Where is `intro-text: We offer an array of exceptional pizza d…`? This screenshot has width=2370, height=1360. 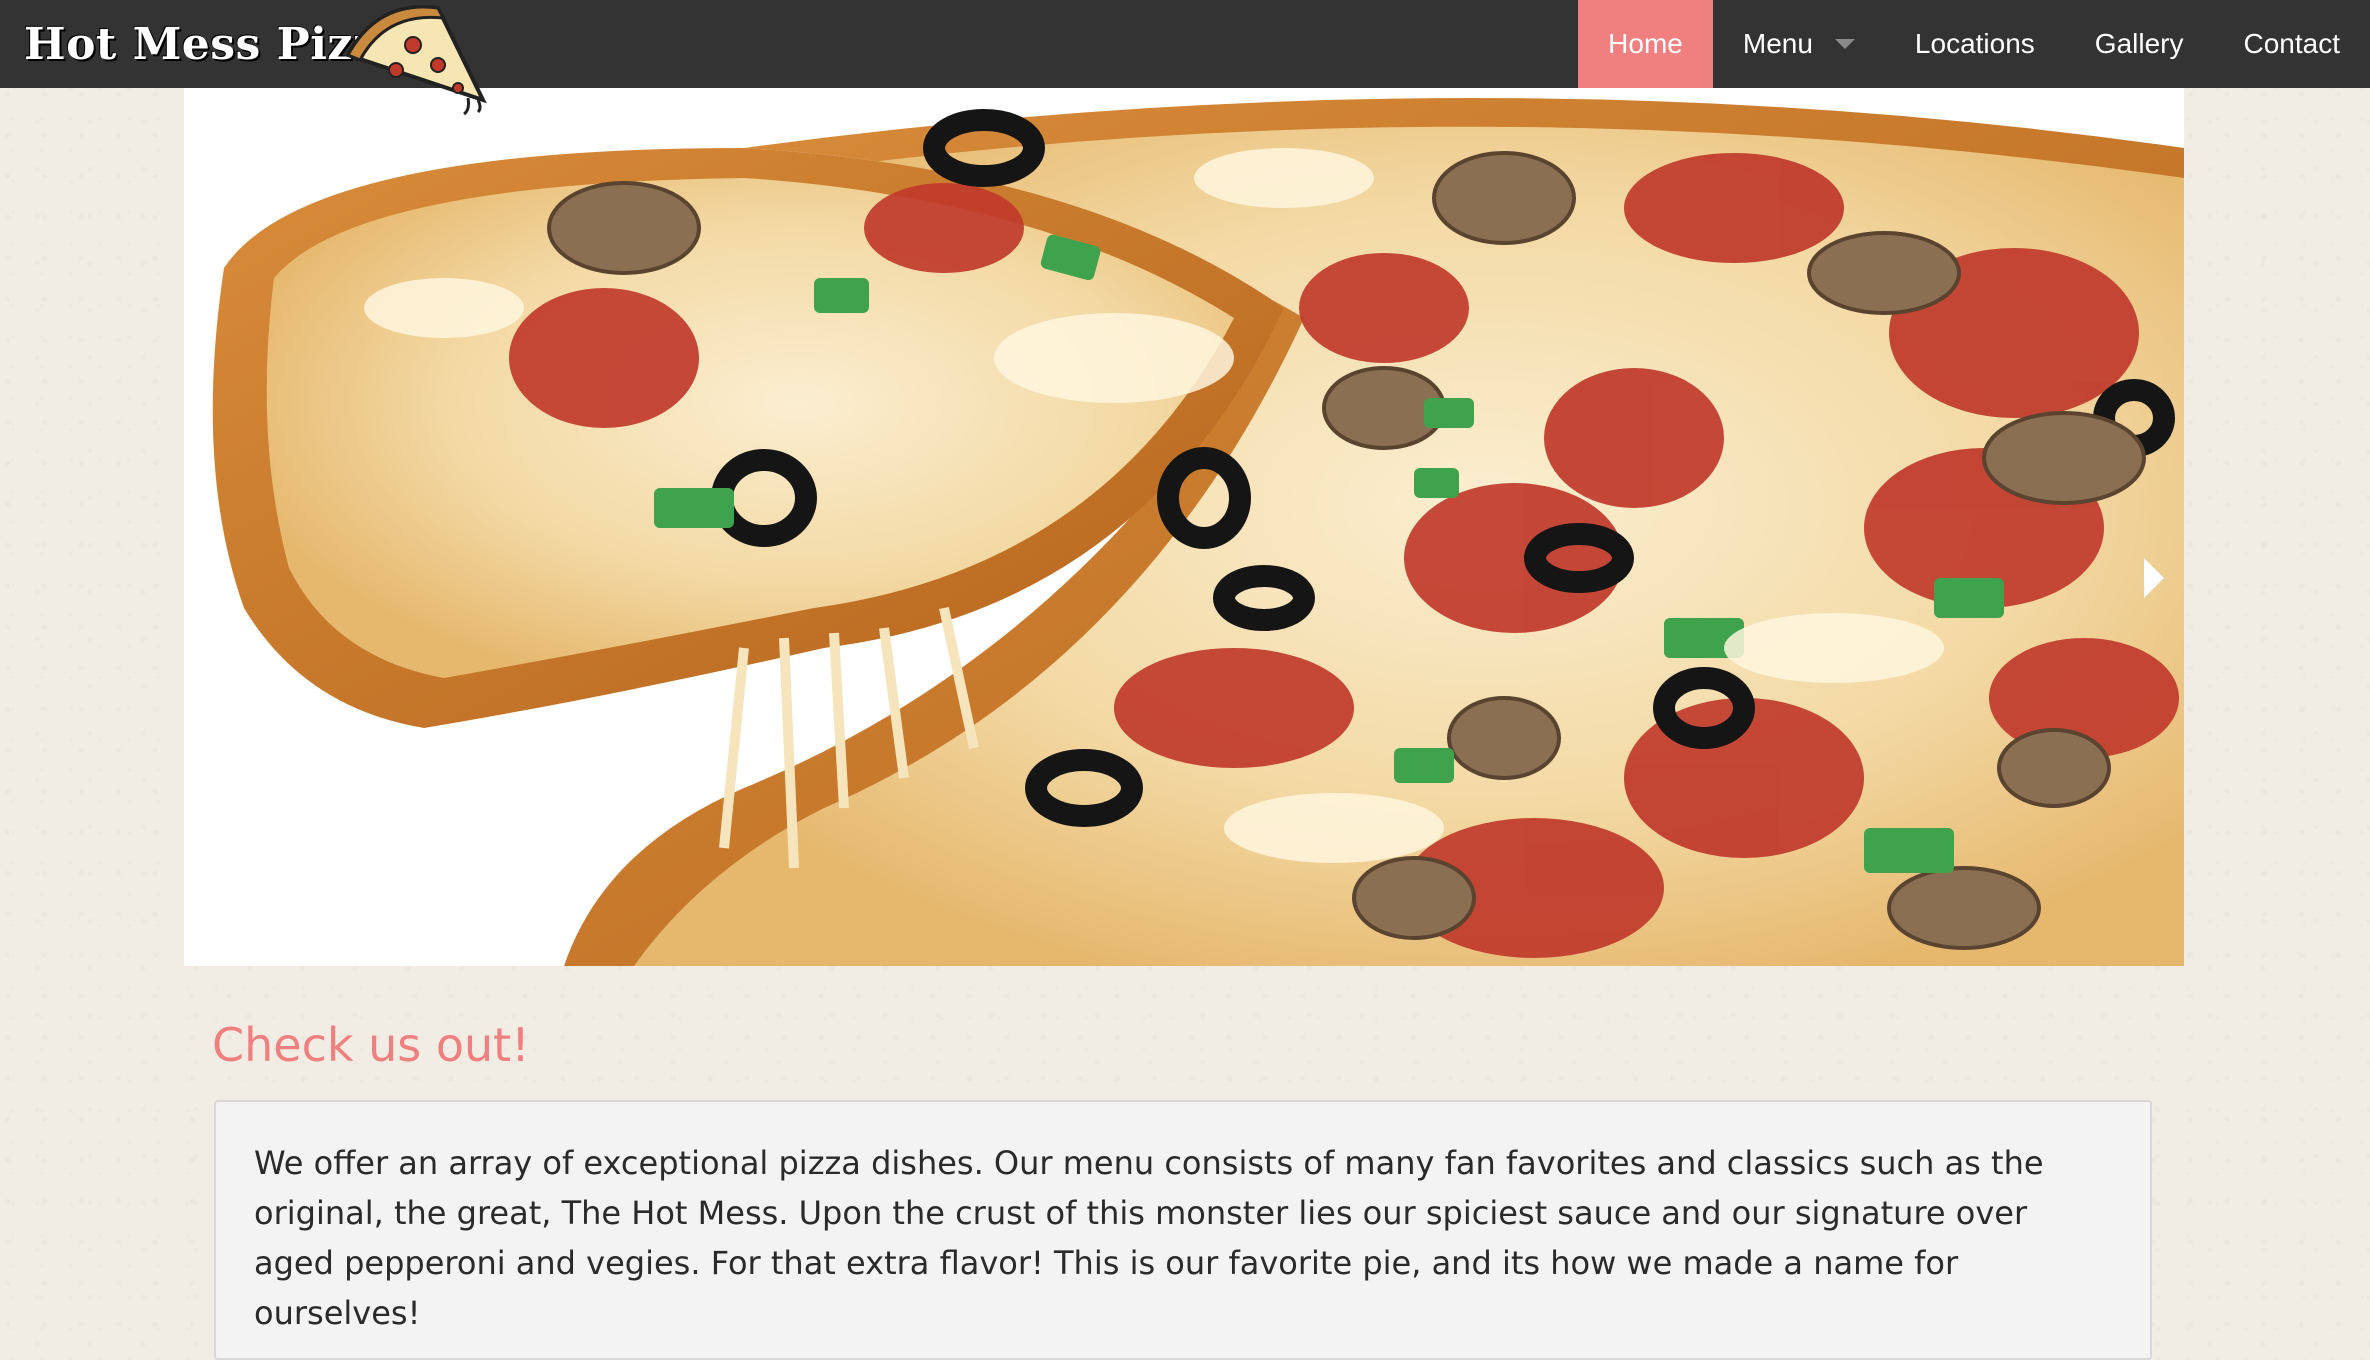
intro-text: We offer an array of exceptional pizza d… is located at coordinates (1183, 1238).